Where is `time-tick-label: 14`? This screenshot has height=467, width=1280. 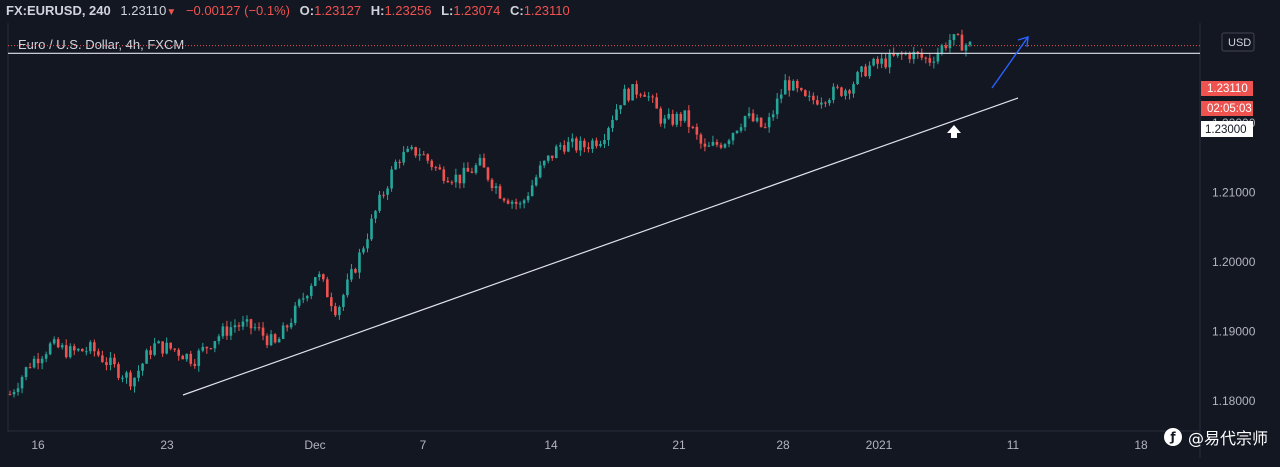 time-tick-label: 14 is located at coordinates (551, 445).